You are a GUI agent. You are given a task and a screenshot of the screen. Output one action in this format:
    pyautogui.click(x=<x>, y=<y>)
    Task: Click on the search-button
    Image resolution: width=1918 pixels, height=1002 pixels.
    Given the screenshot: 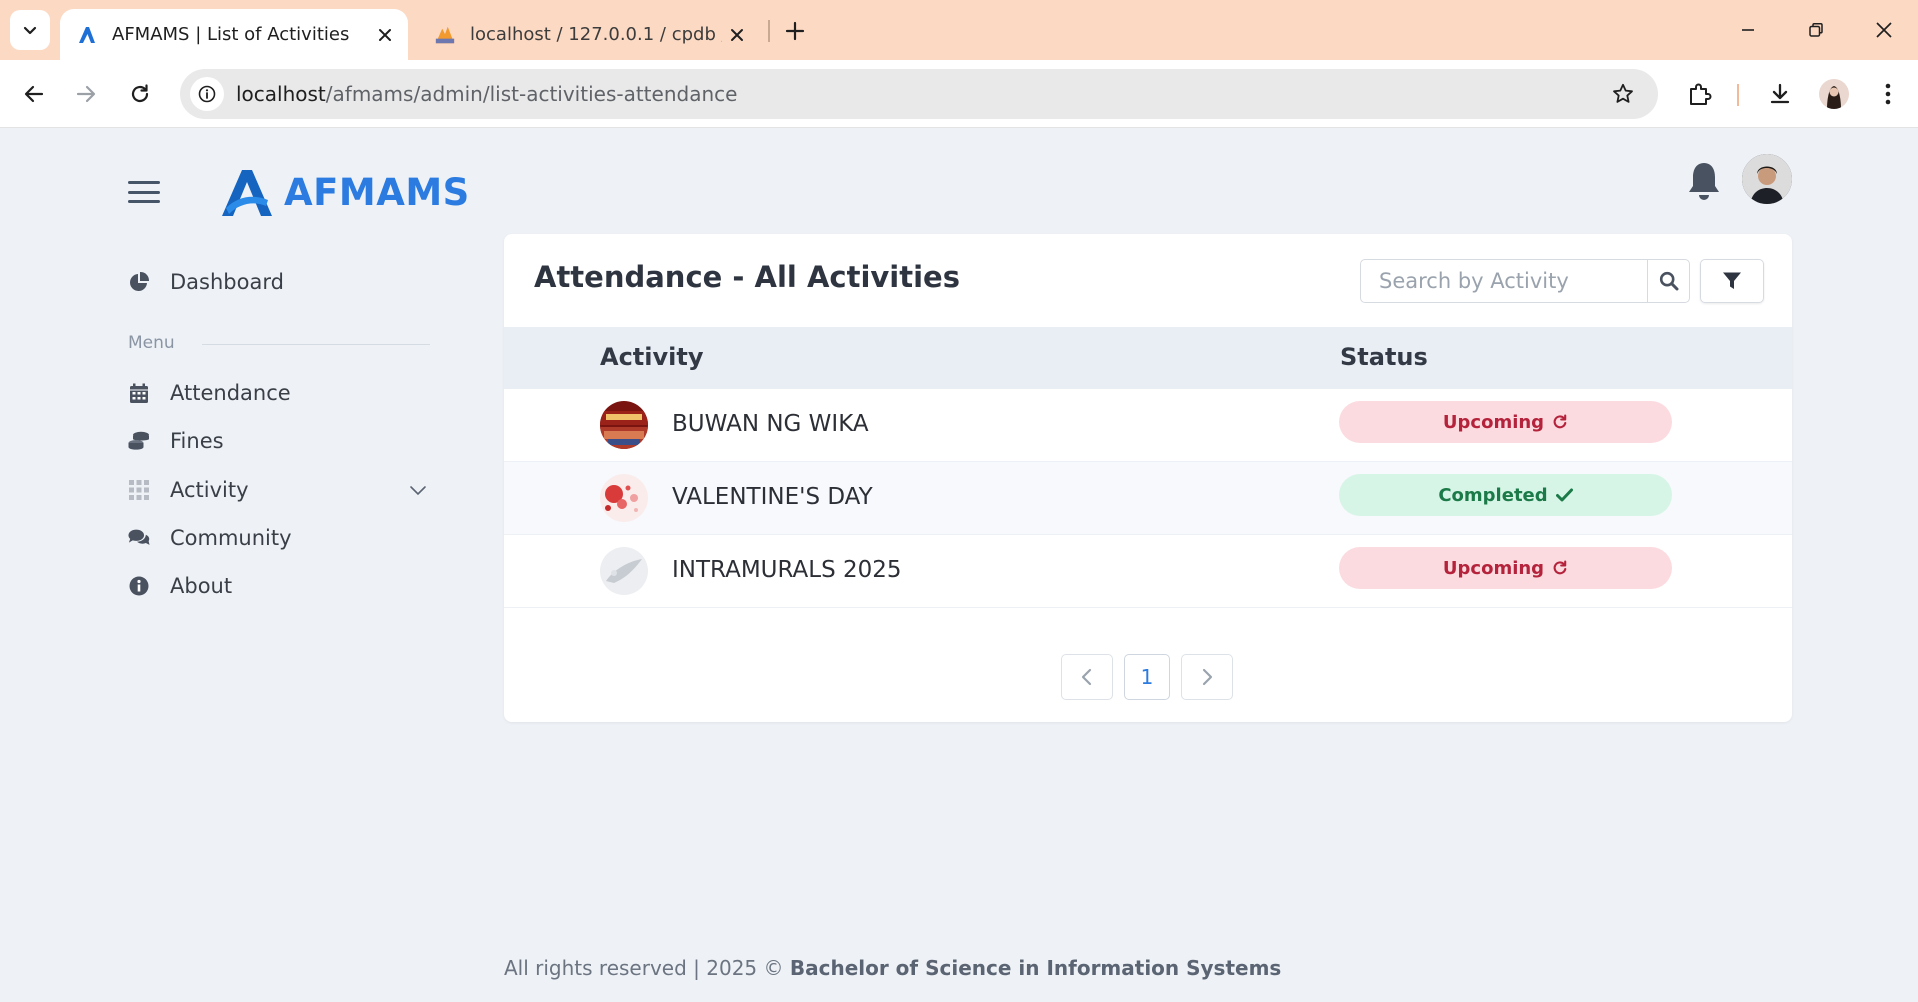 What is the action you would take?
    pyautogui.click(x=1668, y=281)
    